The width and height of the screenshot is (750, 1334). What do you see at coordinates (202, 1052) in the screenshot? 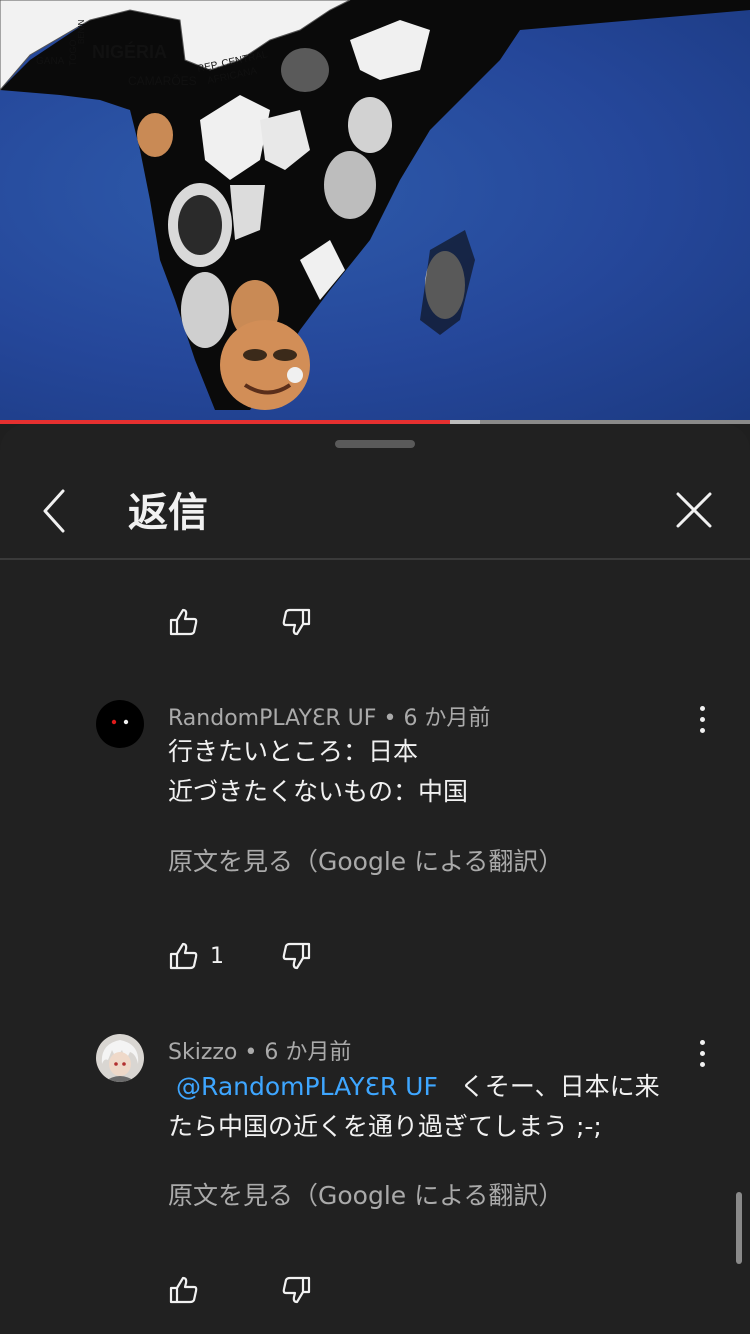
I see `comment-author: Skizzo` at bounding box center [202, 1052].